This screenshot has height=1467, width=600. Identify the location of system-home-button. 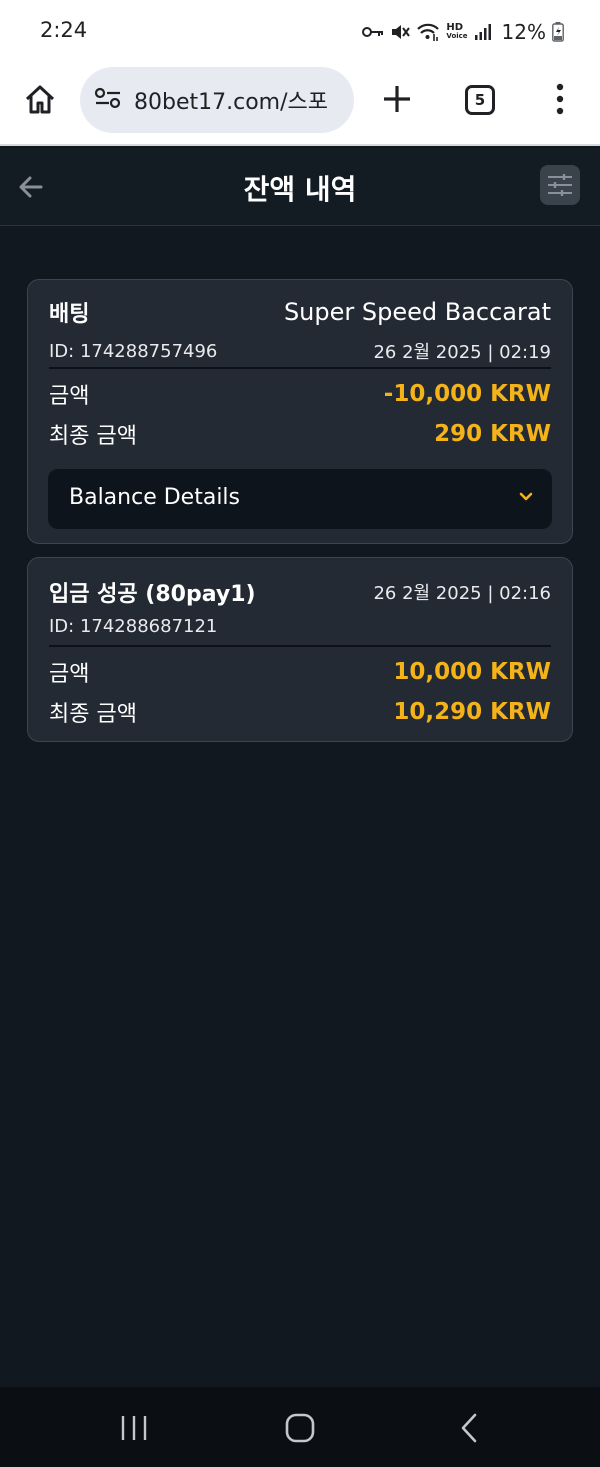
(300, 1430).